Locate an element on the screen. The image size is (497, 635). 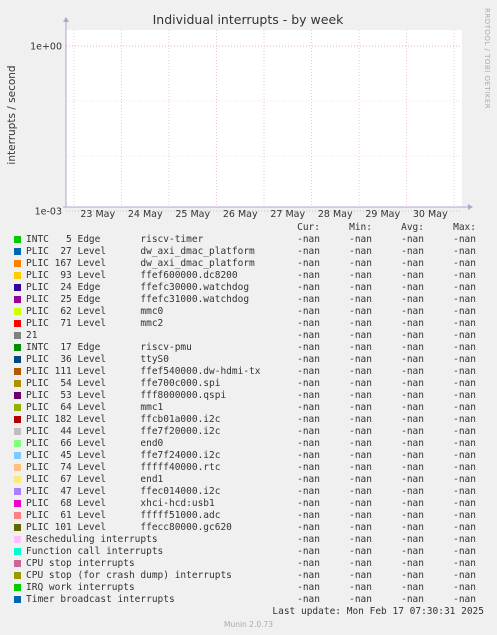
column-cur: Cur: is located at coordinates (308, 227).